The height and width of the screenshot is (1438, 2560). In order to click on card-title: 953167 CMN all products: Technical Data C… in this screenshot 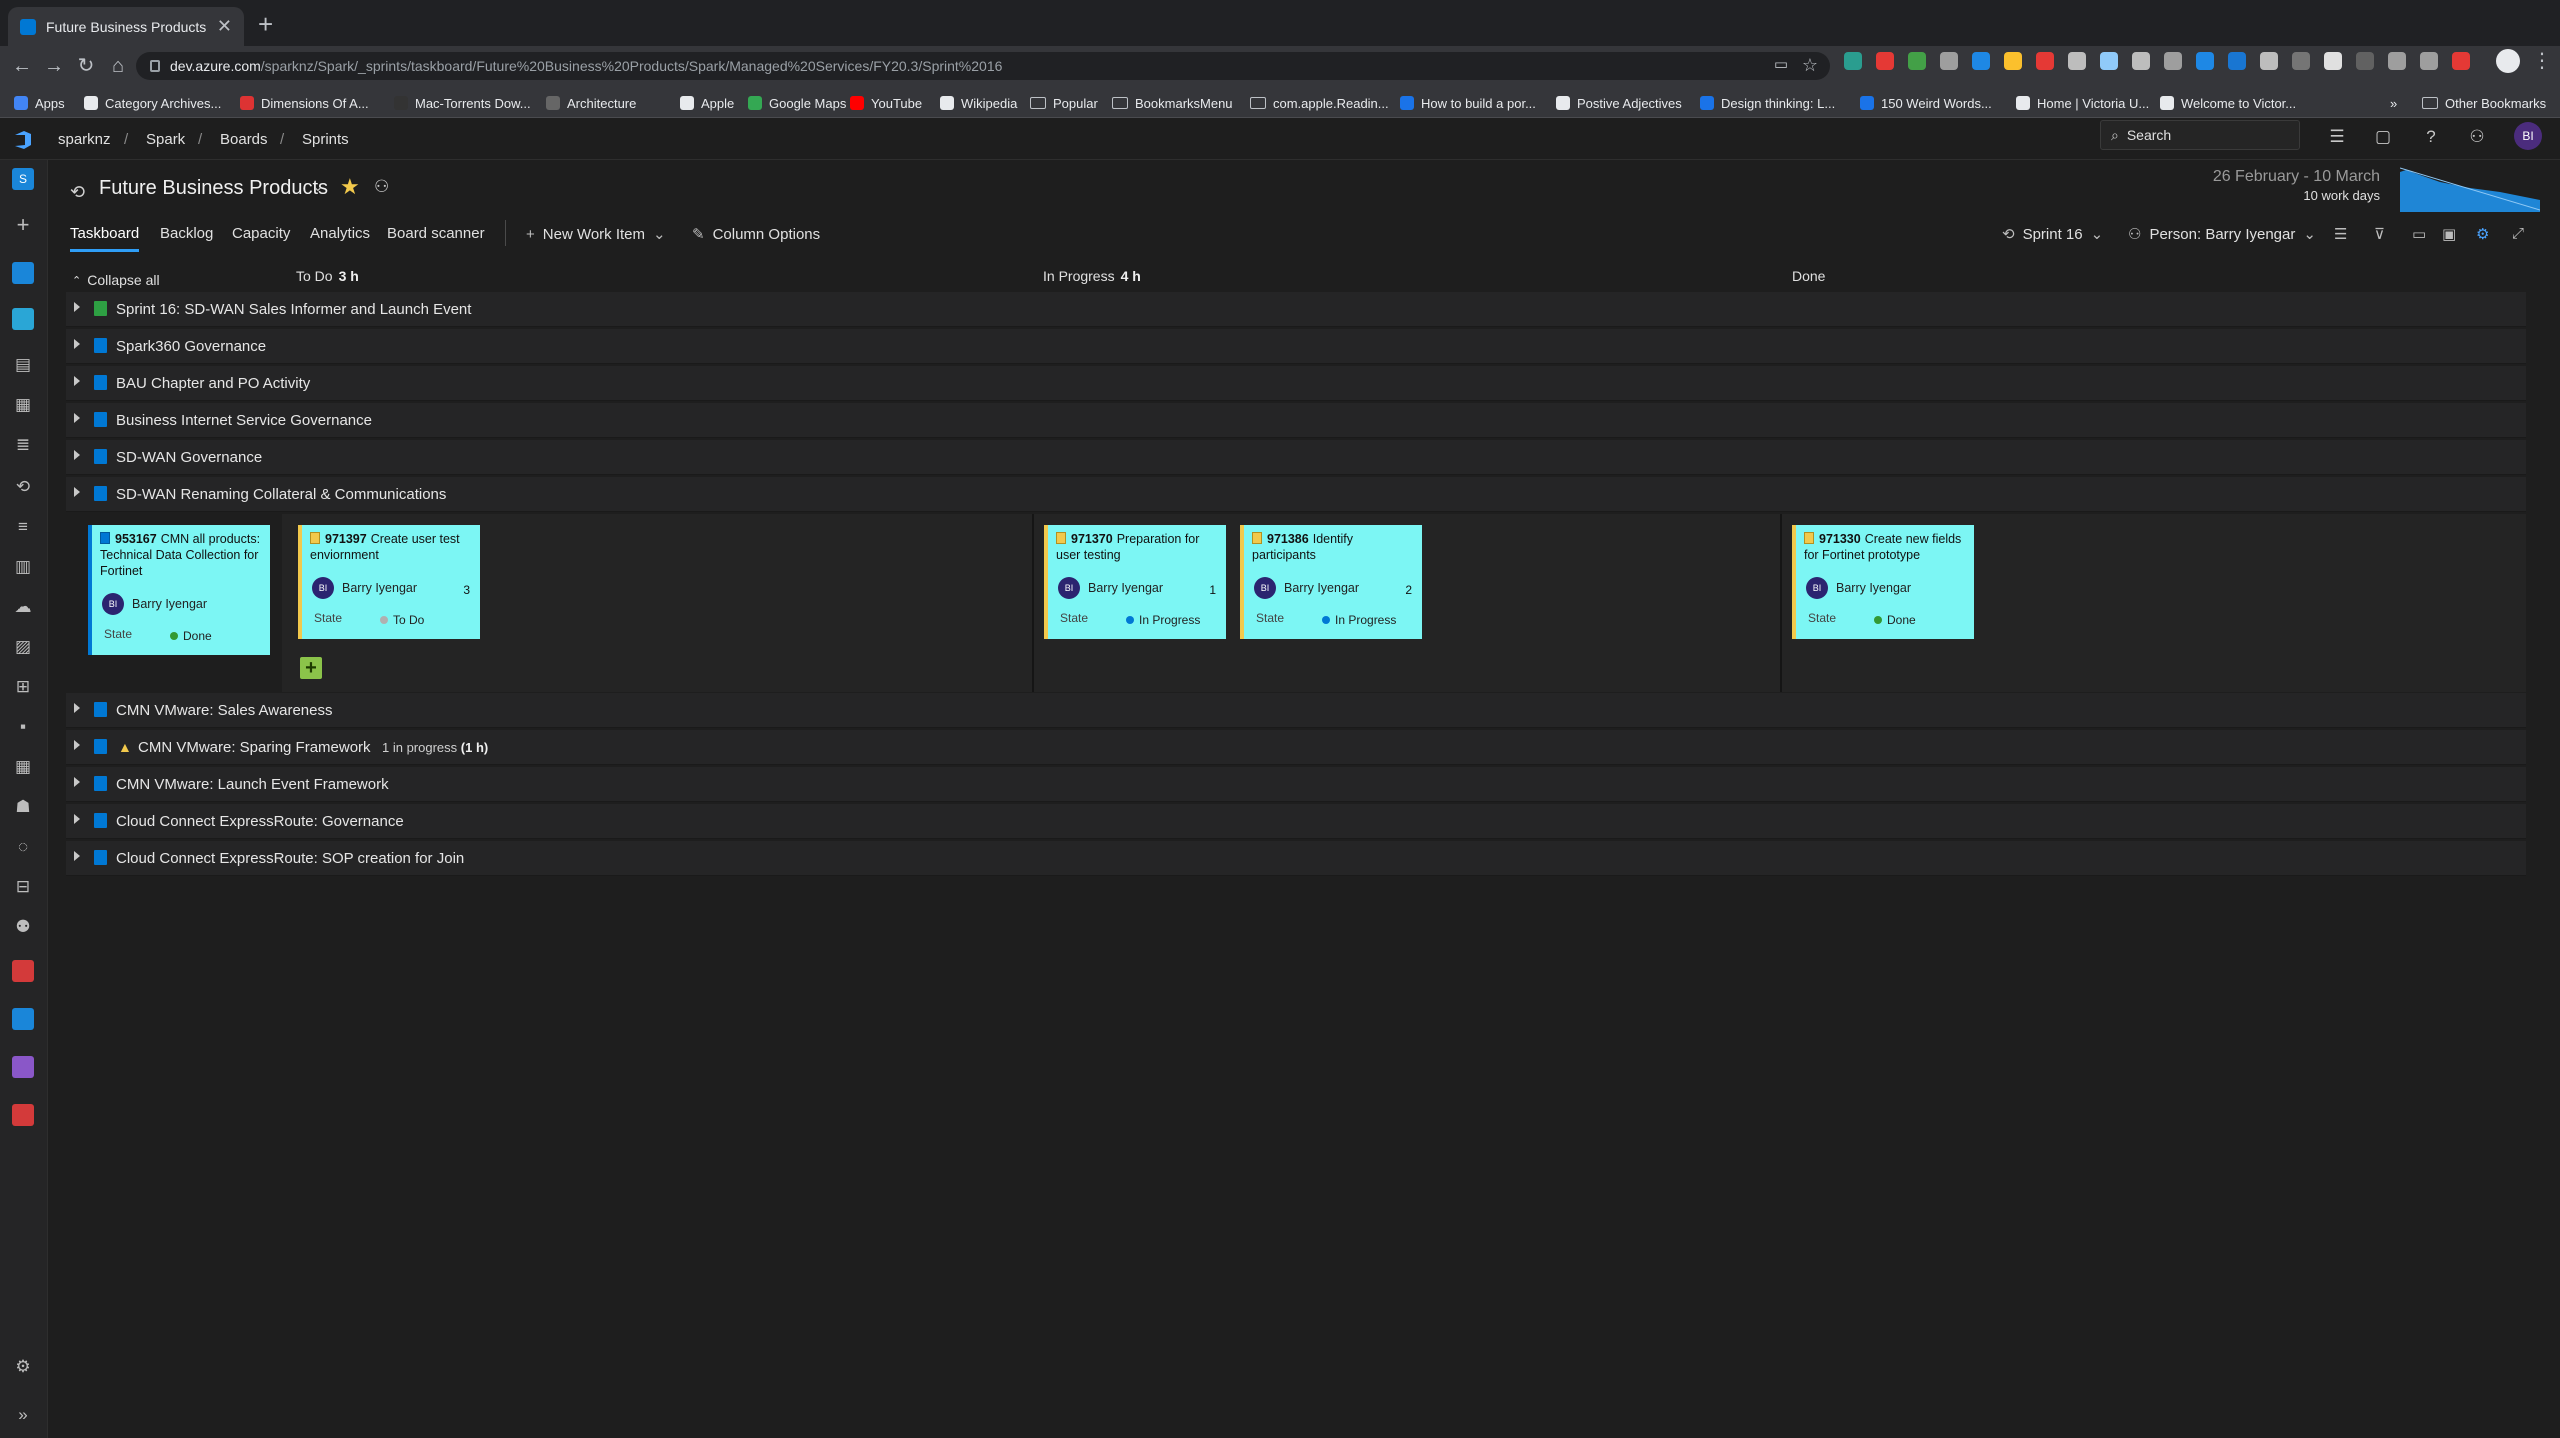, I will do `click(181, 555)`.